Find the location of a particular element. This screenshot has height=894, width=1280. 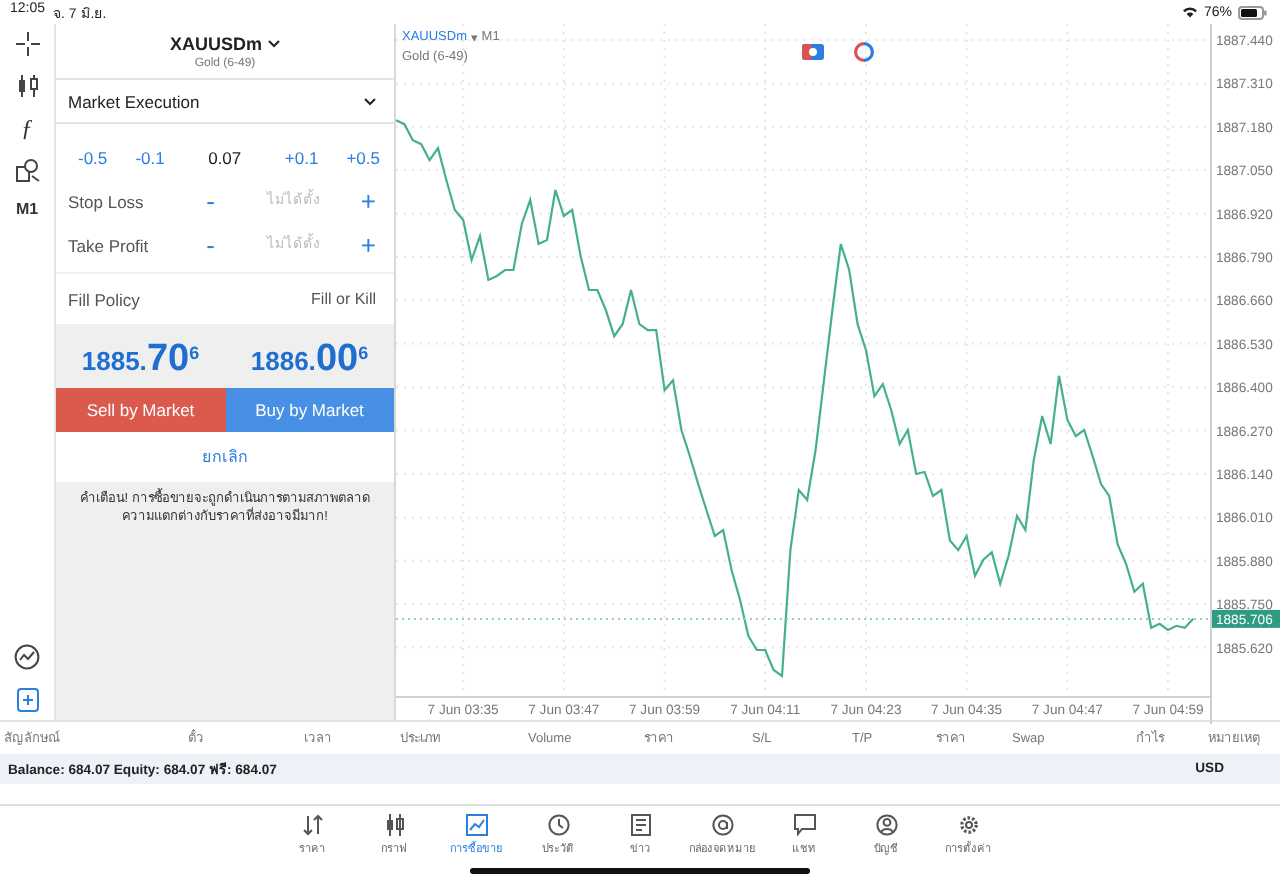

volume-field: 0.07 is located at coordinates (224, 158).